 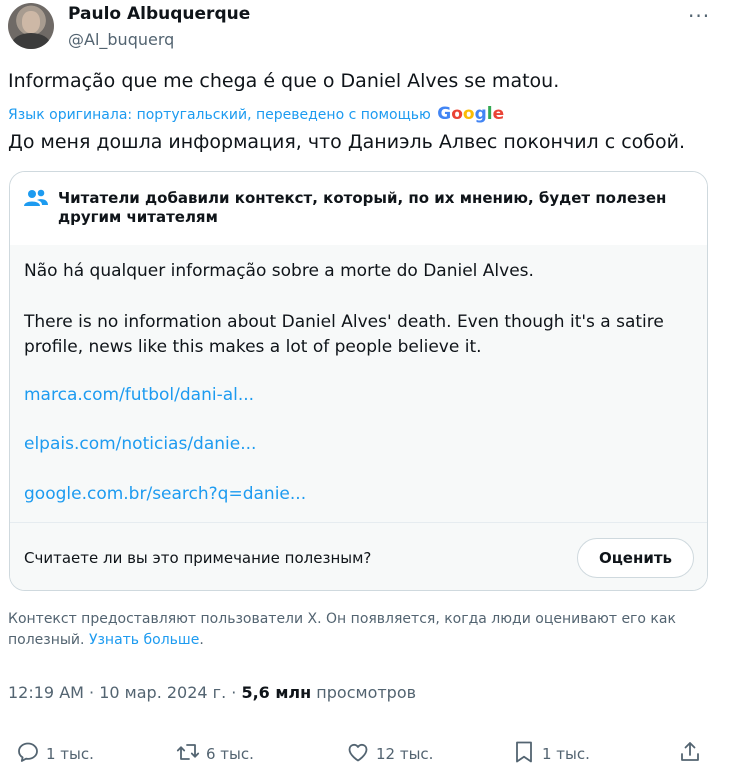 I want to click on retweet-count: 6 тыс., so click(x=230, y=754).